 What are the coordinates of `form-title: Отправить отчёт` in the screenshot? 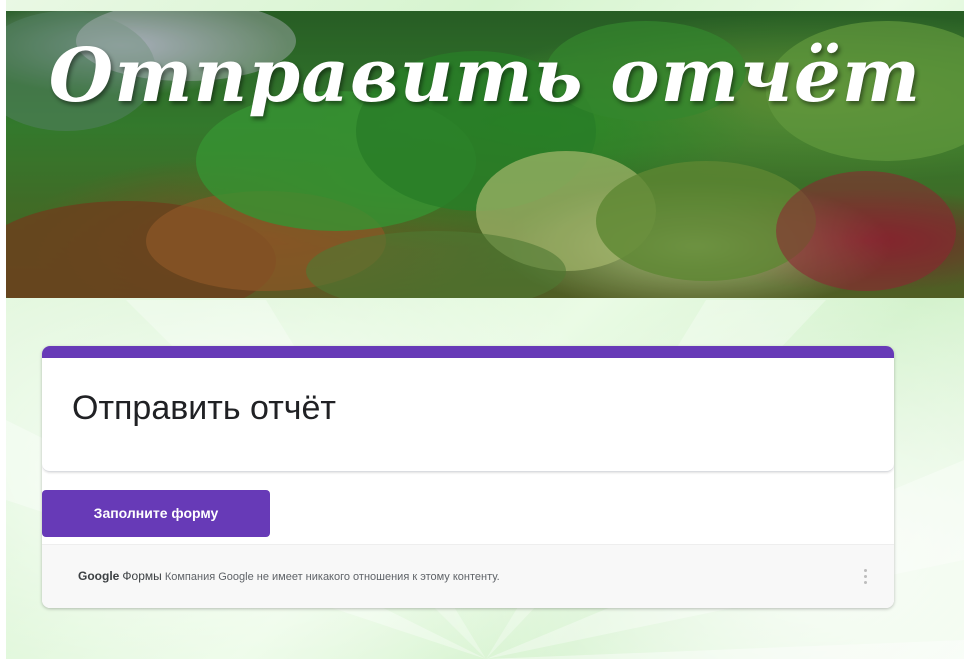 It's located at (204, 408).